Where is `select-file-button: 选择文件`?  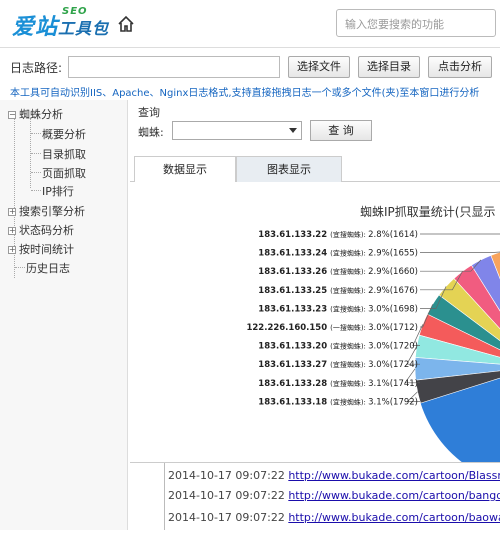 select-file-button: 选择文件 is located at coordinates (319, 67).